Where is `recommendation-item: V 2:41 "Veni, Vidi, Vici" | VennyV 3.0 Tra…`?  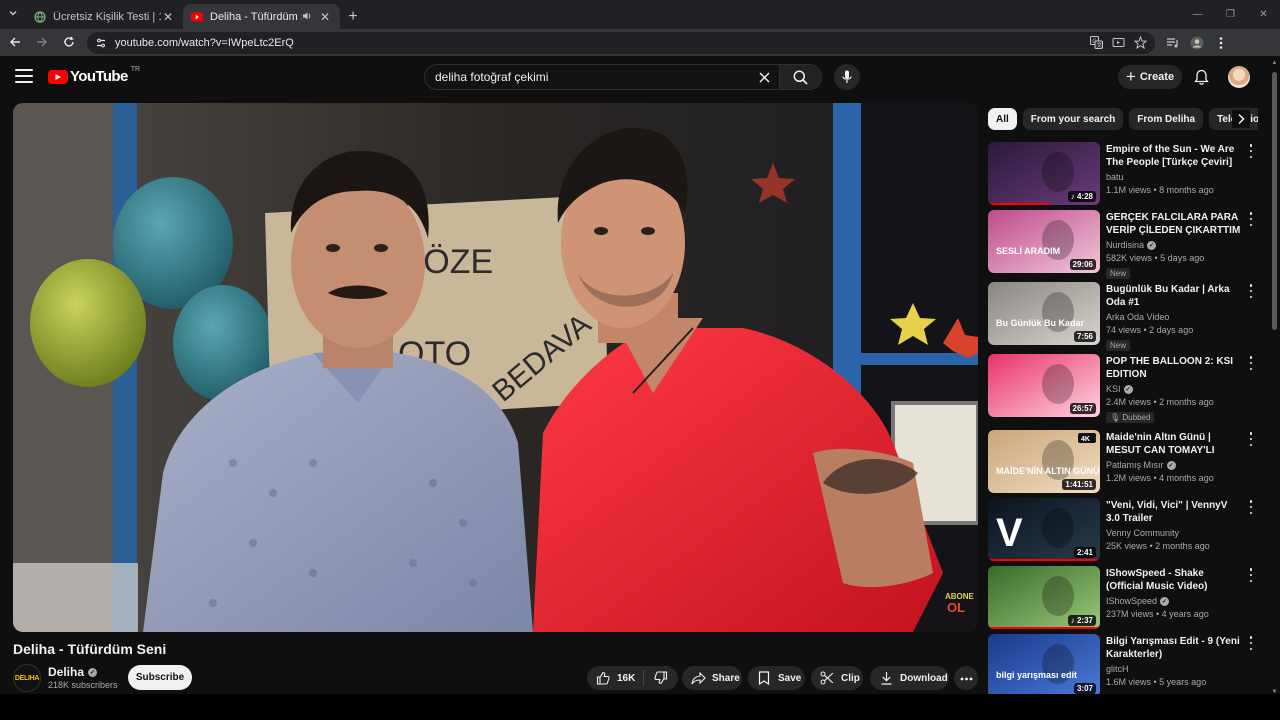 recommendation-item: V 2:41 "Veni, Vidi, Vici" | VennyV 3.0 Tra… is located at coordinates (1125, 530).